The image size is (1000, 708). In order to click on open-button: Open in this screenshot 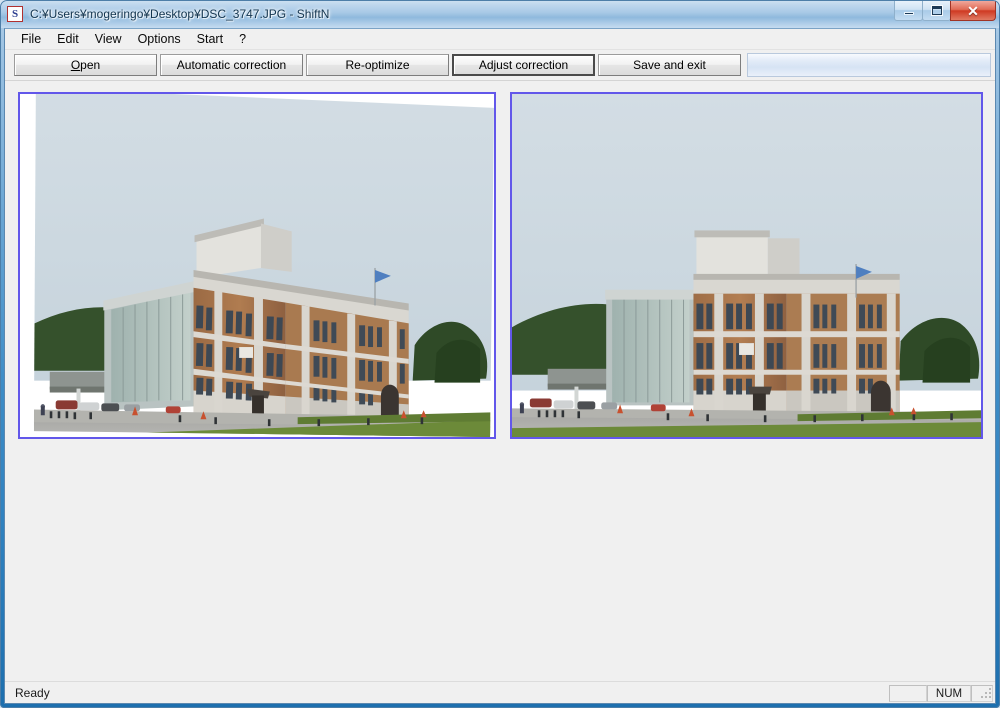, I will do `click(85, 65)`.